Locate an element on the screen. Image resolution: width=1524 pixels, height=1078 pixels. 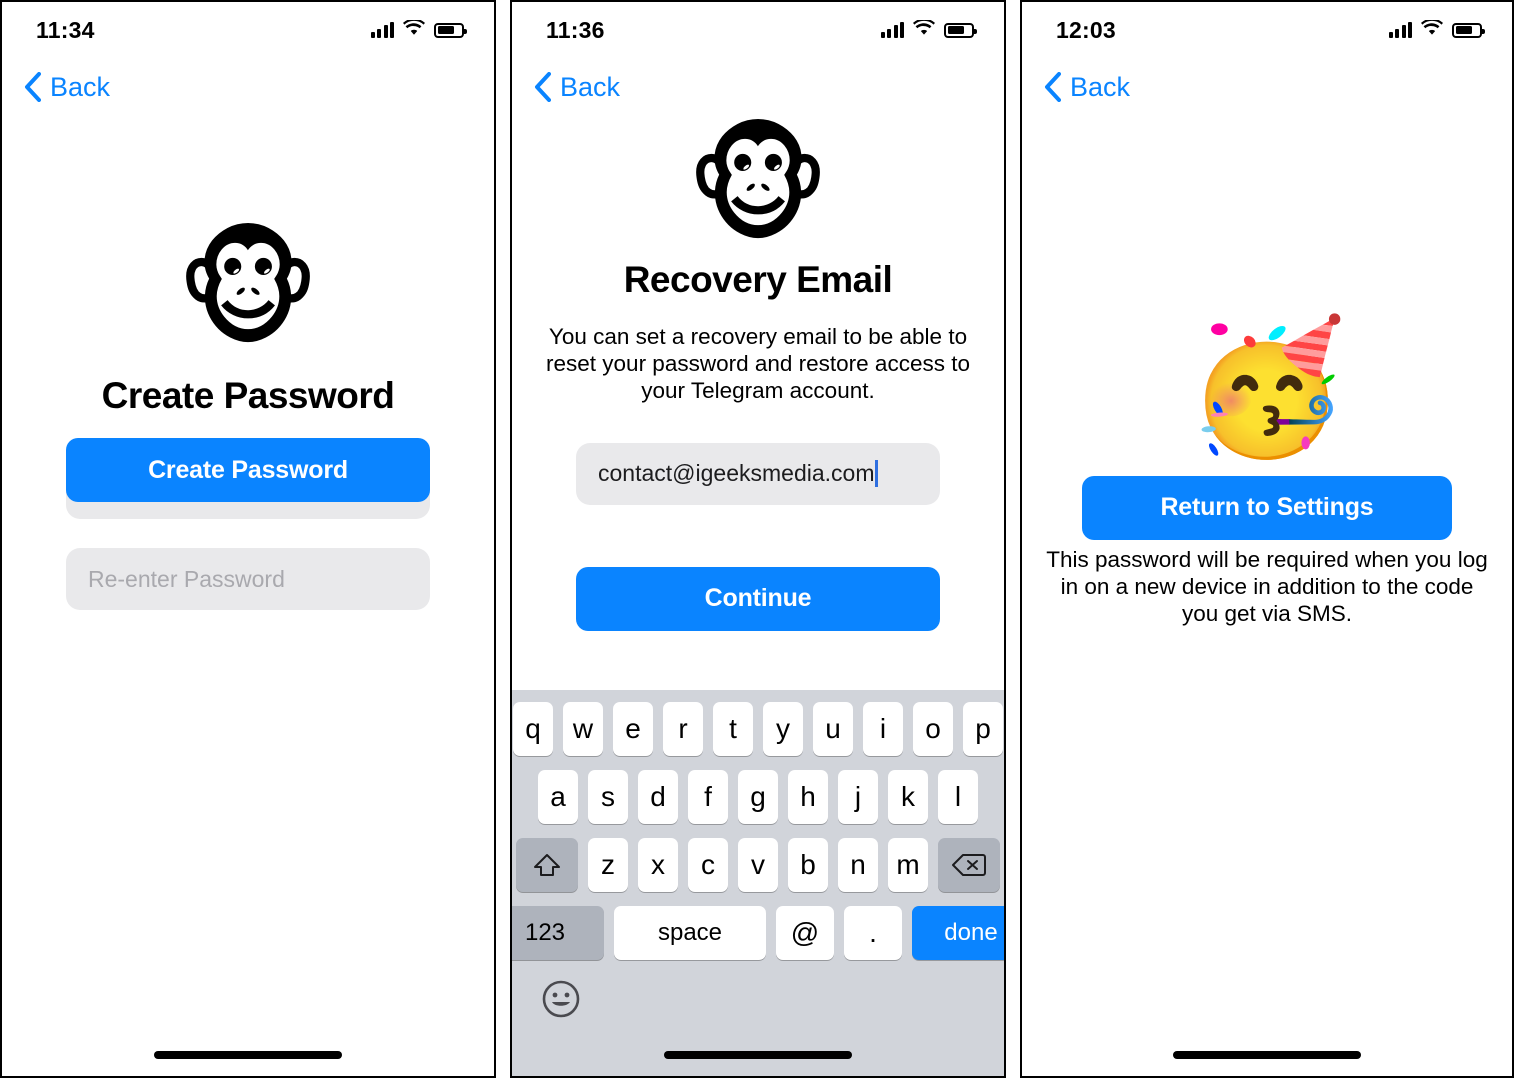
key-v: v is located at coordinates (758, 865).